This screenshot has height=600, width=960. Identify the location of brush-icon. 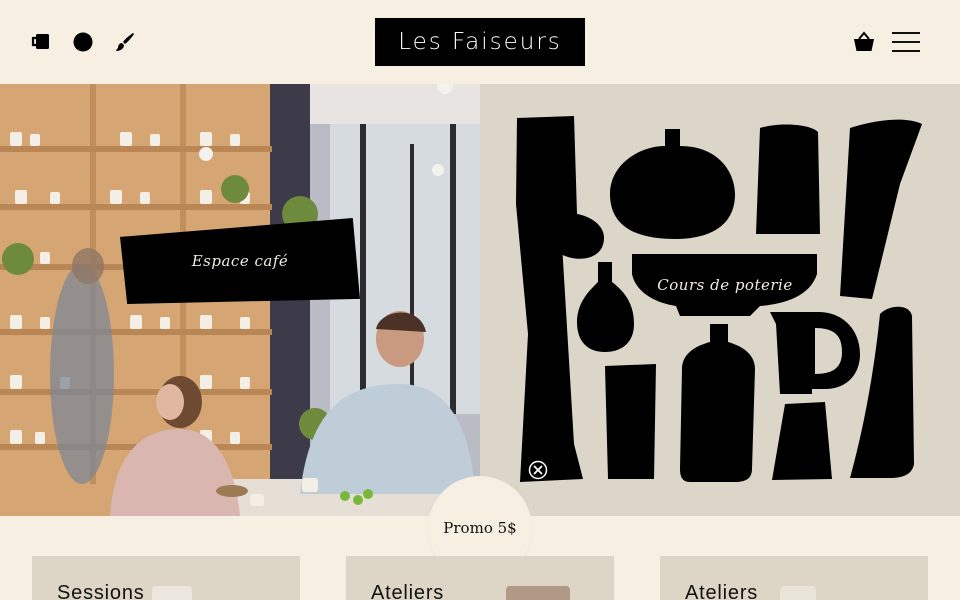
(125, 42).